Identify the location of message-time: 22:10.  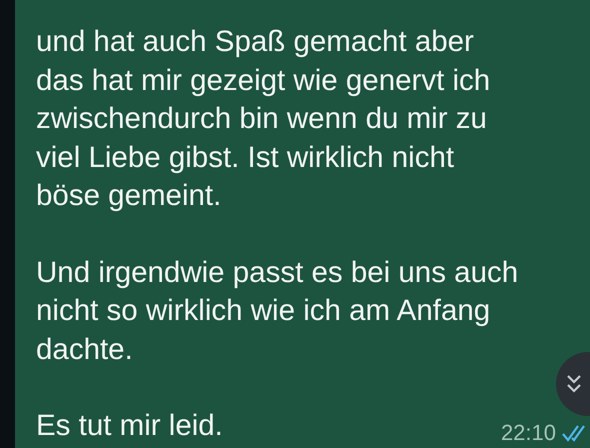
(528, 433).